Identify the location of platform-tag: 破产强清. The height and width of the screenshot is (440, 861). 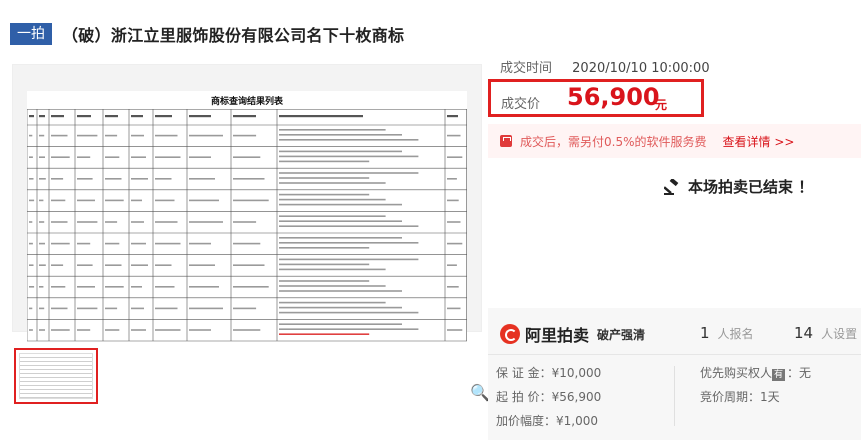
(621, 334).